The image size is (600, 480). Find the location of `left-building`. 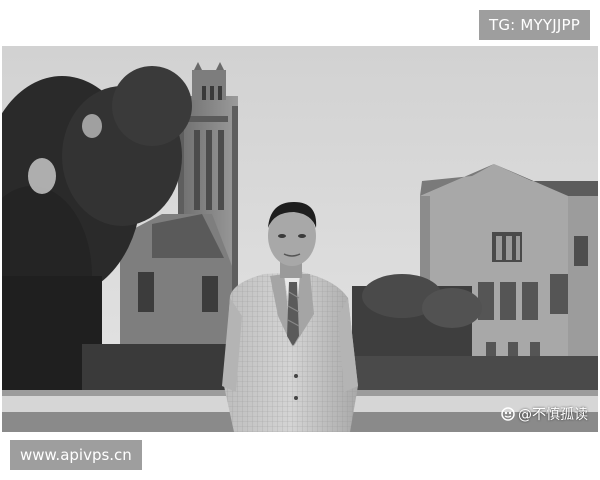

left-building is located at coordinates (176, 290).